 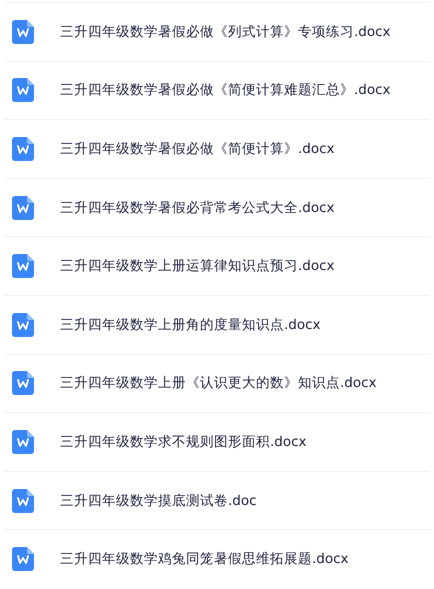 I want to click on file-name: 三升四年级数学摸底测试卷.doc, so click(x=158, y=501).